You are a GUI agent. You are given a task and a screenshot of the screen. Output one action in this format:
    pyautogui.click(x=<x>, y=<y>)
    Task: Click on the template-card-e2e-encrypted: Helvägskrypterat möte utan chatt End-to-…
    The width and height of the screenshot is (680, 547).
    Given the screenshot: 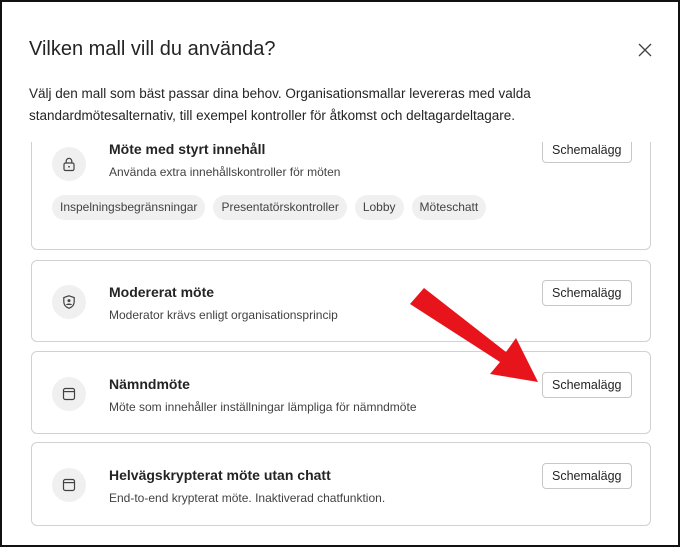 What is the action you would take?
    pyautogui.click(x=341, y=484)
    